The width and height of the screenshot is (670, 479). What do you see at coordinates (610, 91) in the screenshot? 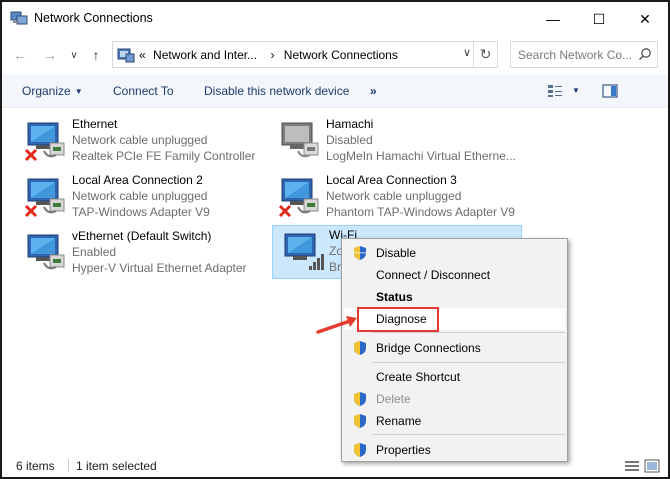
I see `preview-pane-icon` at bounding box center [610, 91].